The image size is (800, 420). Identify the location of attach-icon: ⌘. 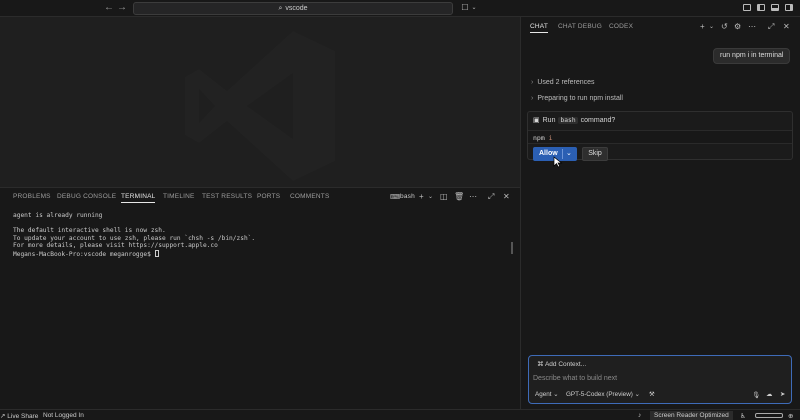
(540, 364).